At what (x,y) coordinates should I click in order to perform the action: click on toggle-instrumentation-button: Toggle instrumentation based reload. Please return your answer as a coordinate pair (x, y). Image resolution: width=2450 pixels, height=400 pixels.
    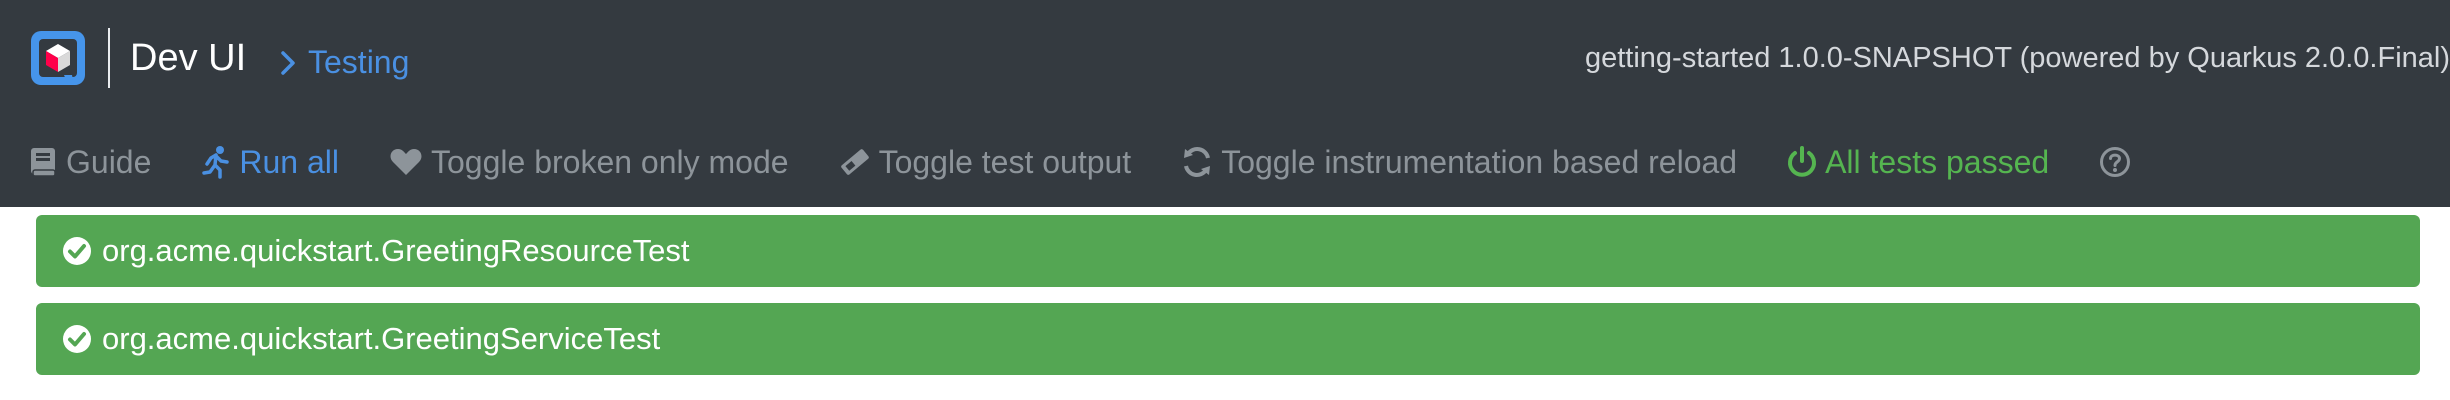
    Looking at the image, I should click on (1459, 162).